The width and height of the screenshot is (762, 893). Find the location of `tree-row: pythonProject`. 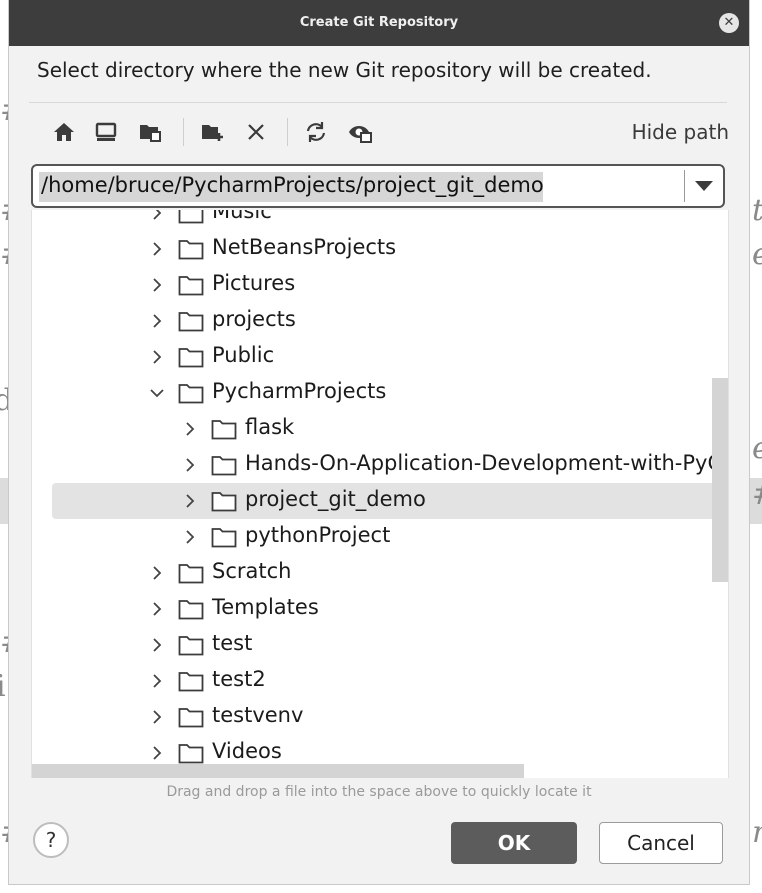

tree-row: pythonProject is located at coordinates (380, 537).